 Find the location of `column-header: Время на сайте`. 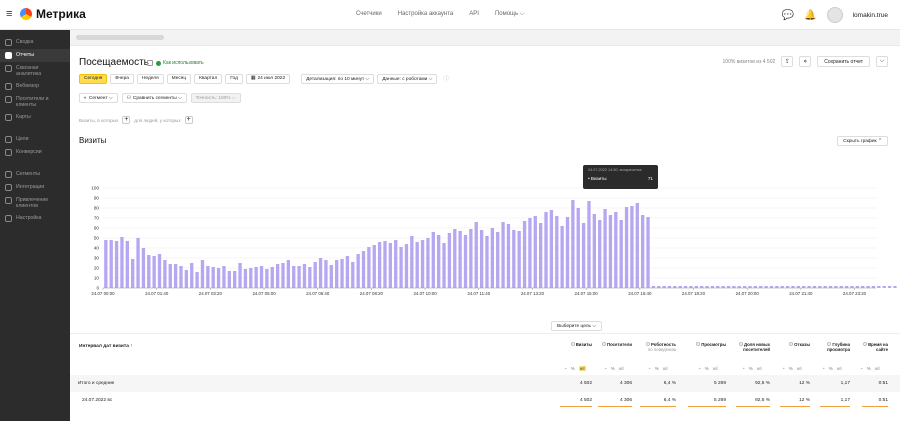

column-header: Время на сайте is located at coordinates (873, 347).